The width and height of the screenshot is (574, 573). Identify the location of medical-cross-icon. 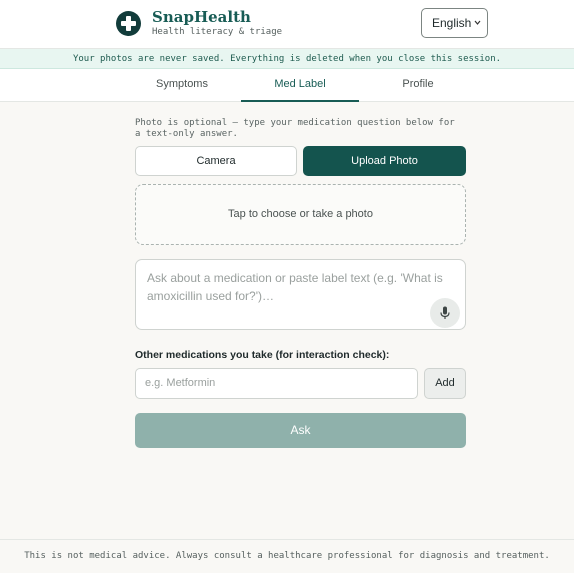
(128, 23).